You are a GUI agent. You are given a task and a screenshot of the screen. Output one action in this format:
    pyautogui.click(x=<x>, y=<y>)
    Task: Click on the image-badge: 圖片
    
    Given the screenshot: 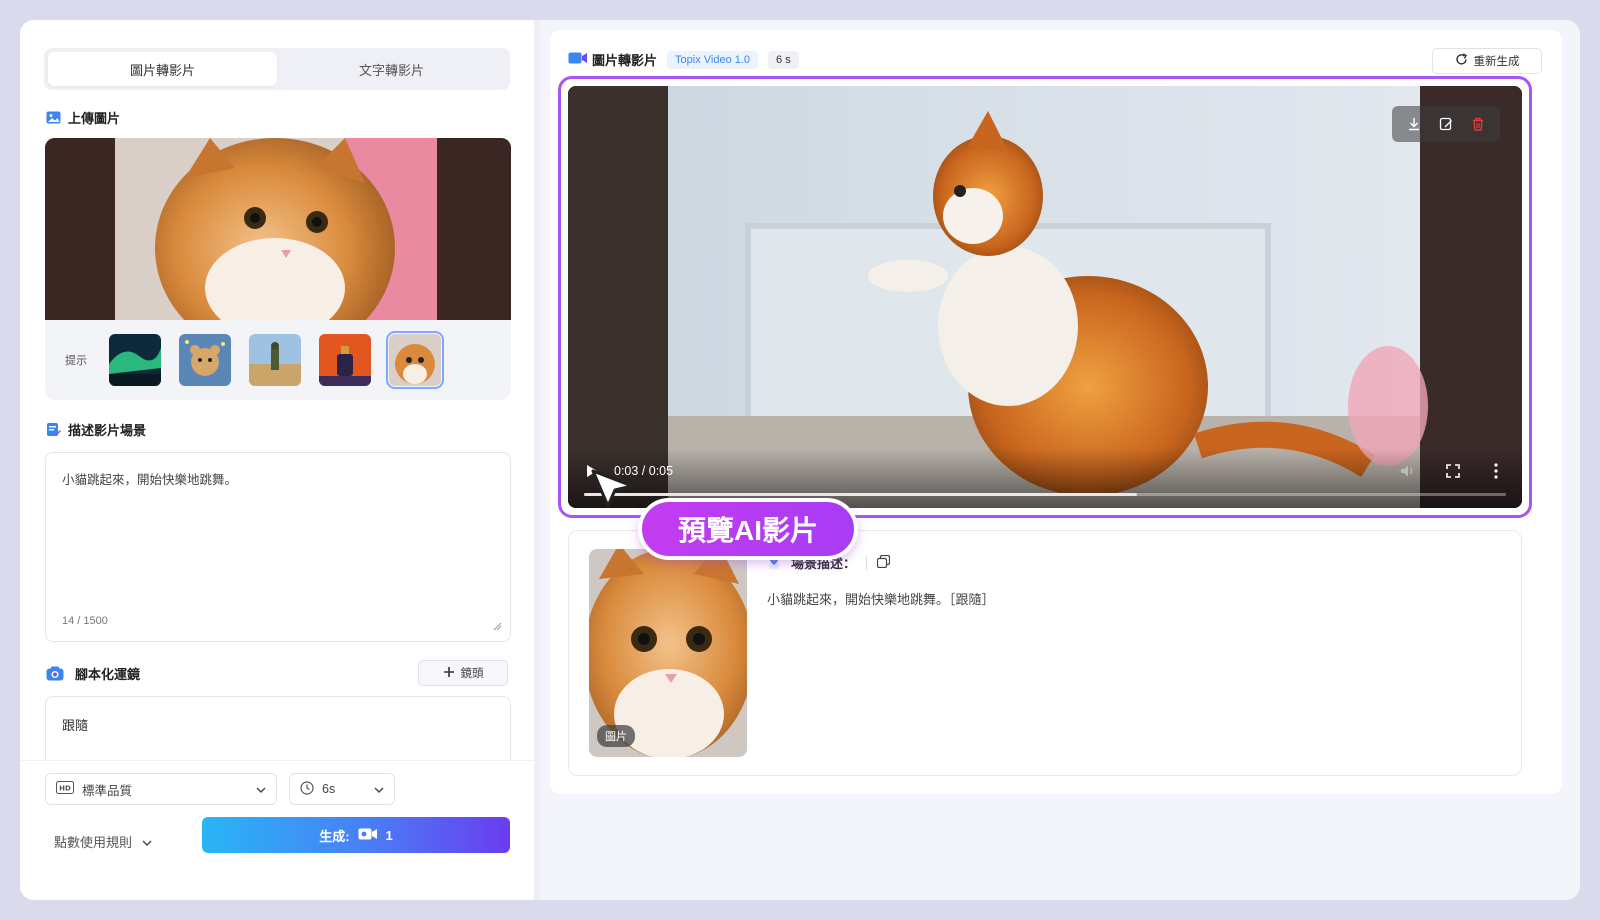 What is the action you would take?
    pyautogui.click(x=616, y=736)
    